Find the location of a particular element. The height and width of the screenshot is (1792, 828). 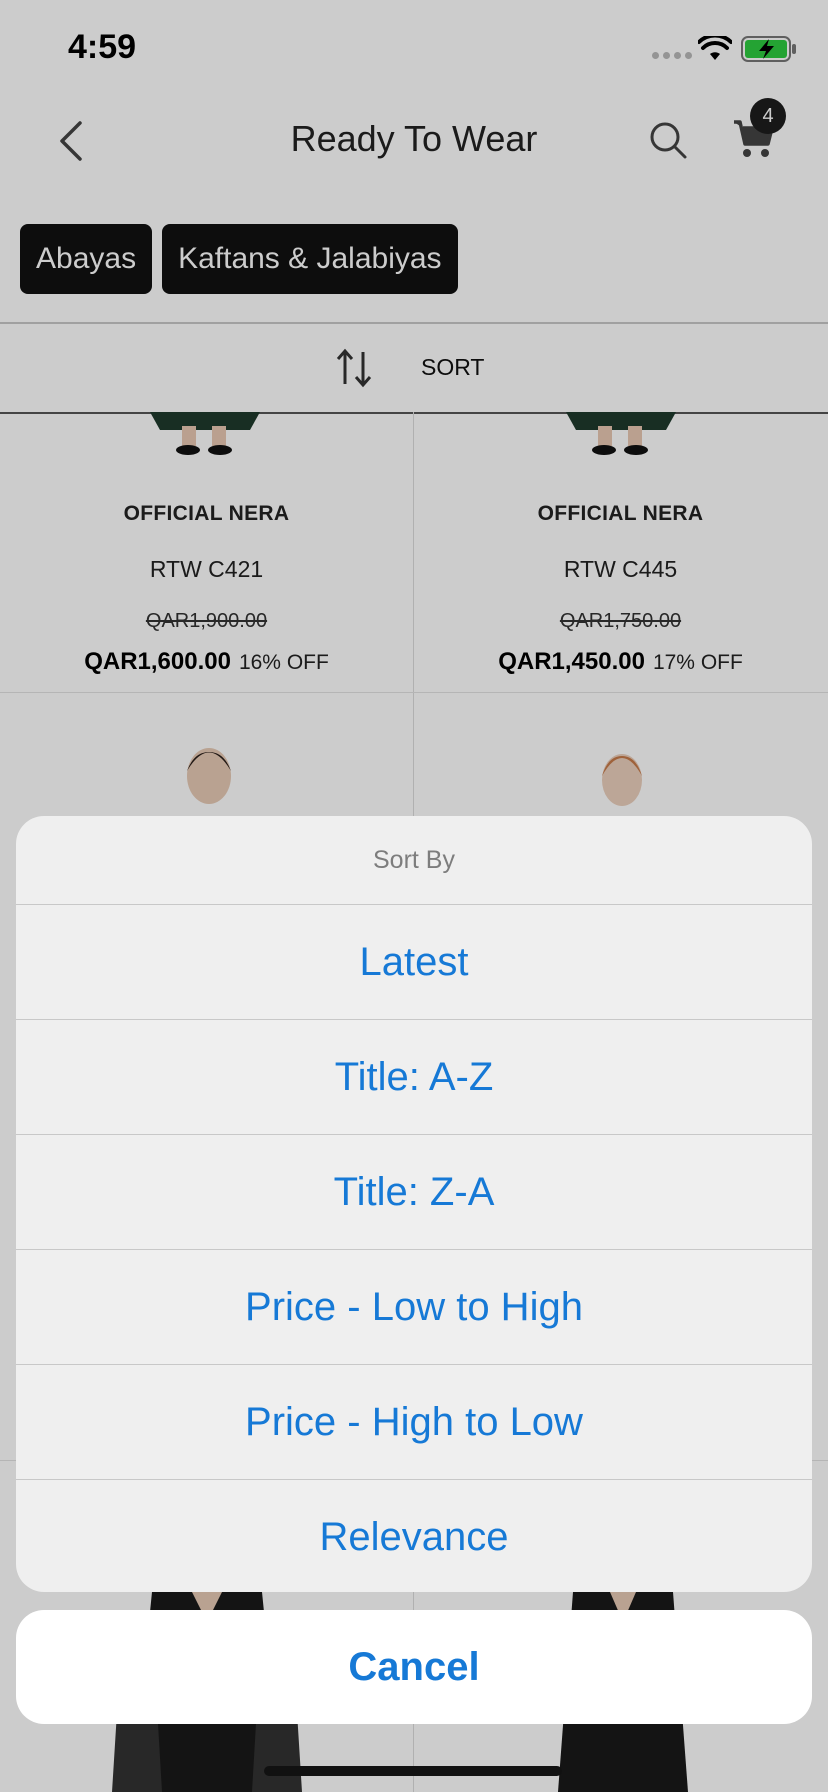

sort-option-price-high-low: Price - High to Low is located at coordinates (414, 1422).